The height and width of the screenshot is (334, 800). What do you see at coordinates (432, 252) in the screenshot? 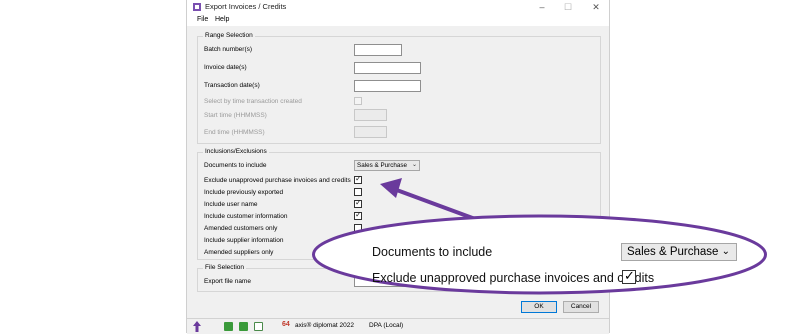
I see `zoom-documents-label: Documents to include` at bounding box center [432, 252].